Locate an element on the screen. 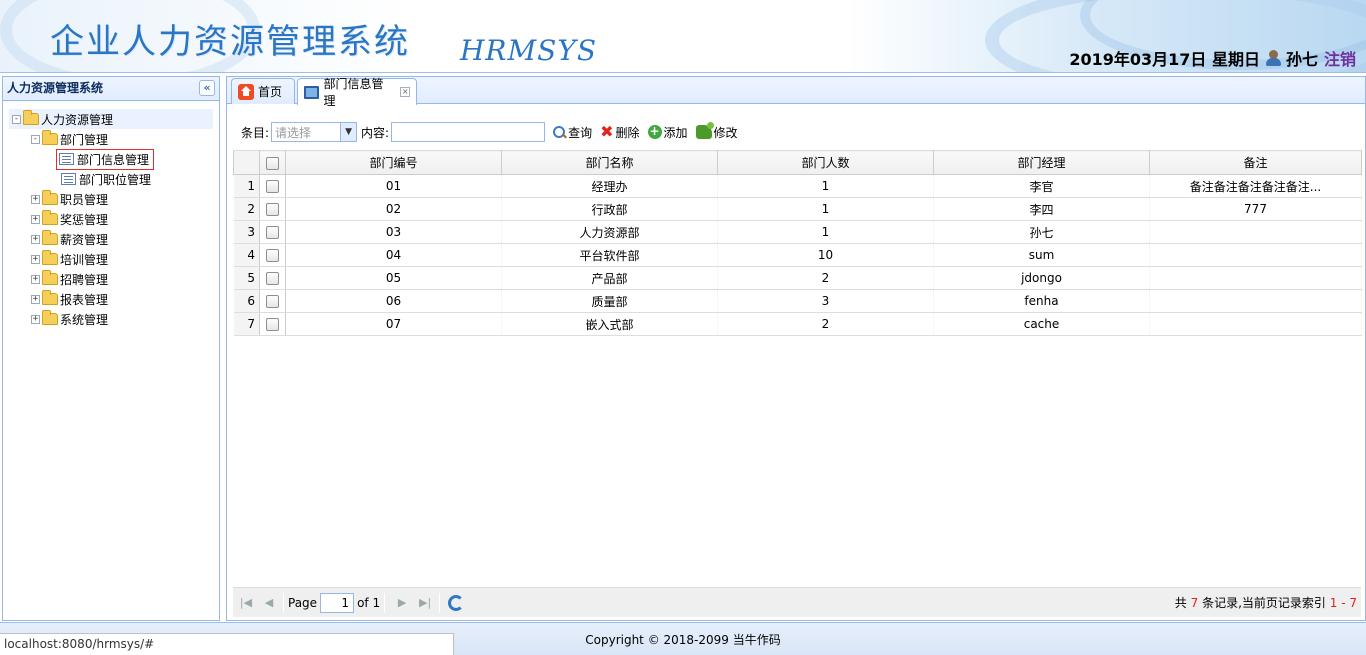 Image resolution: width=1366 pixels, height=655 pixels. search-button: 查询 is located at coordinates (572, 132).